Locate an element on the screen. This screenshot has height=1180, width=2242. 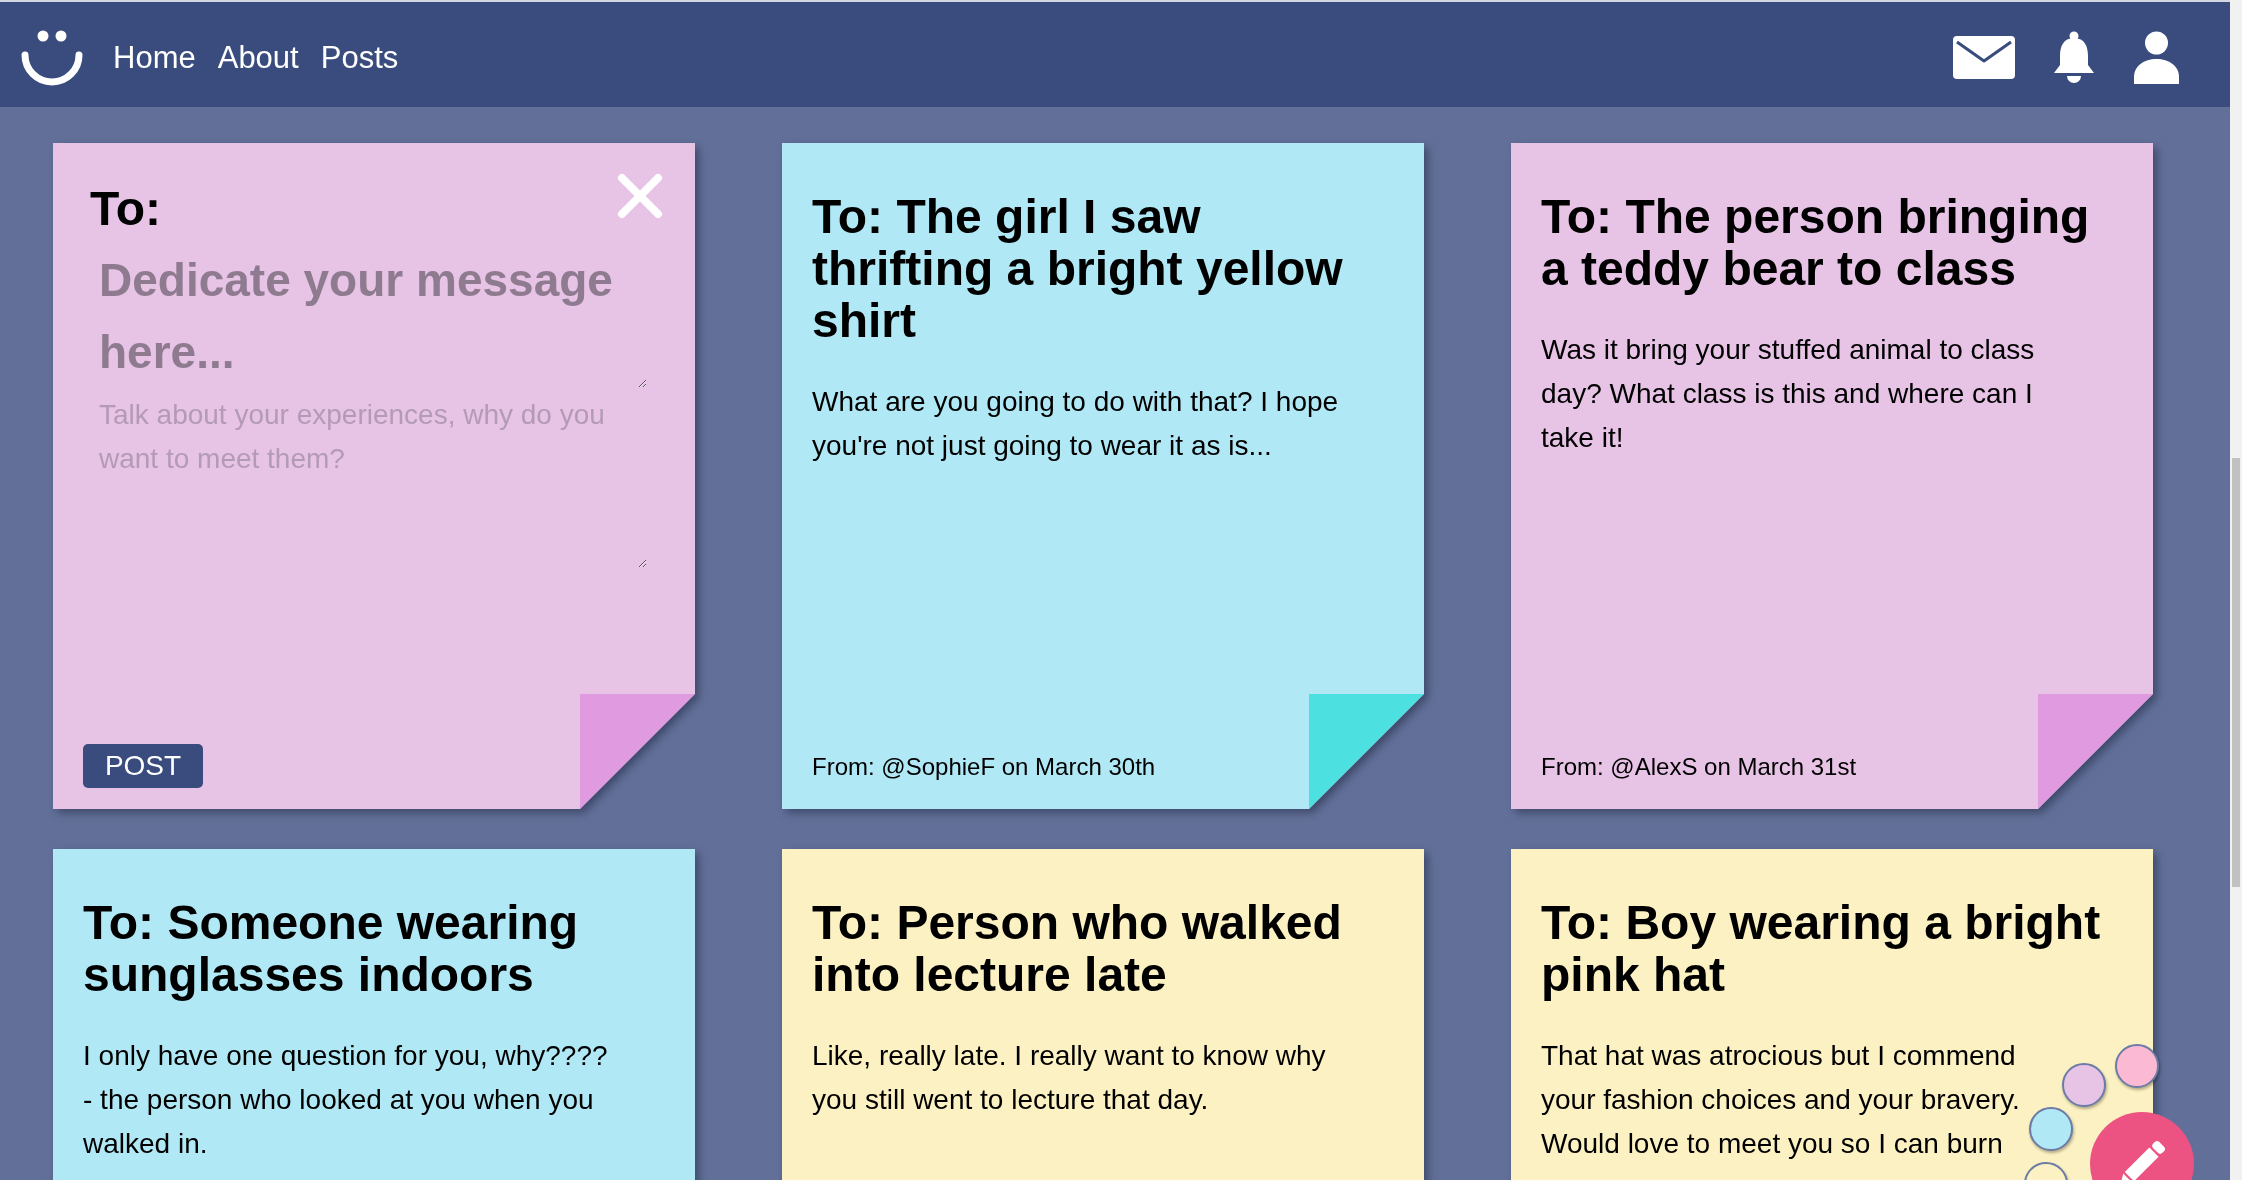
note-title: To: The person bringing a teddy bear to class is located at coordinates (1816, 243).